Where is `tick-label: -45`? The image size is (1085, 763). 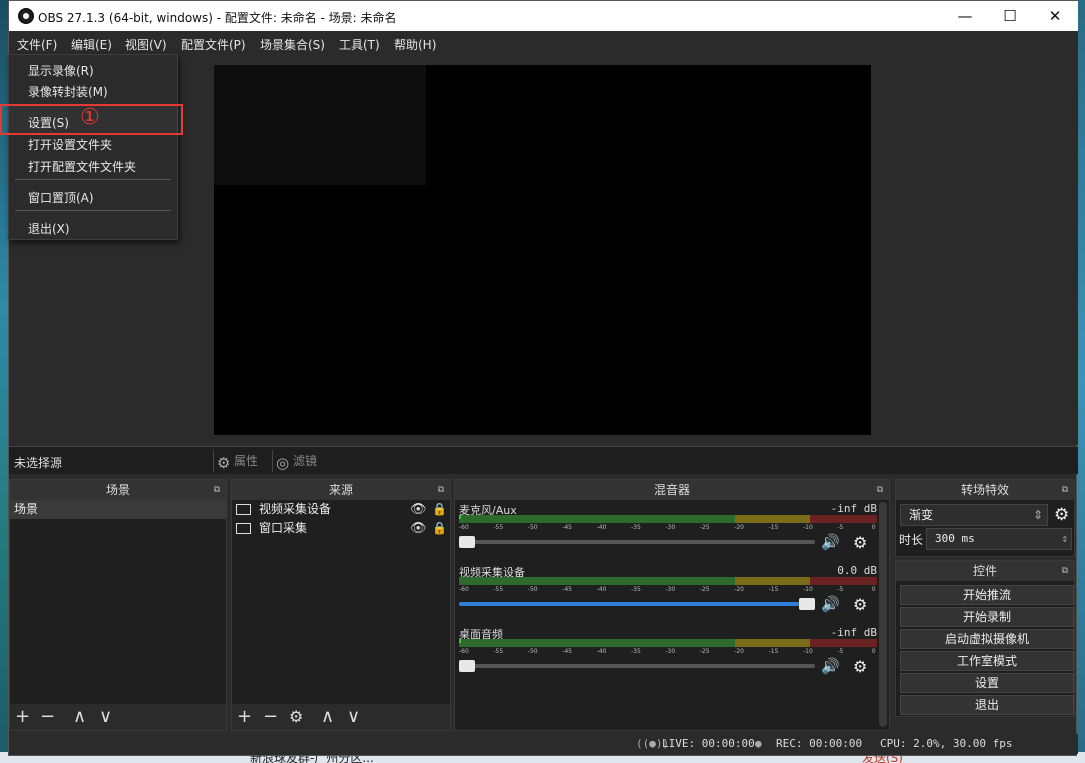 tick-label: -45 is located at coordinates (567, 589).